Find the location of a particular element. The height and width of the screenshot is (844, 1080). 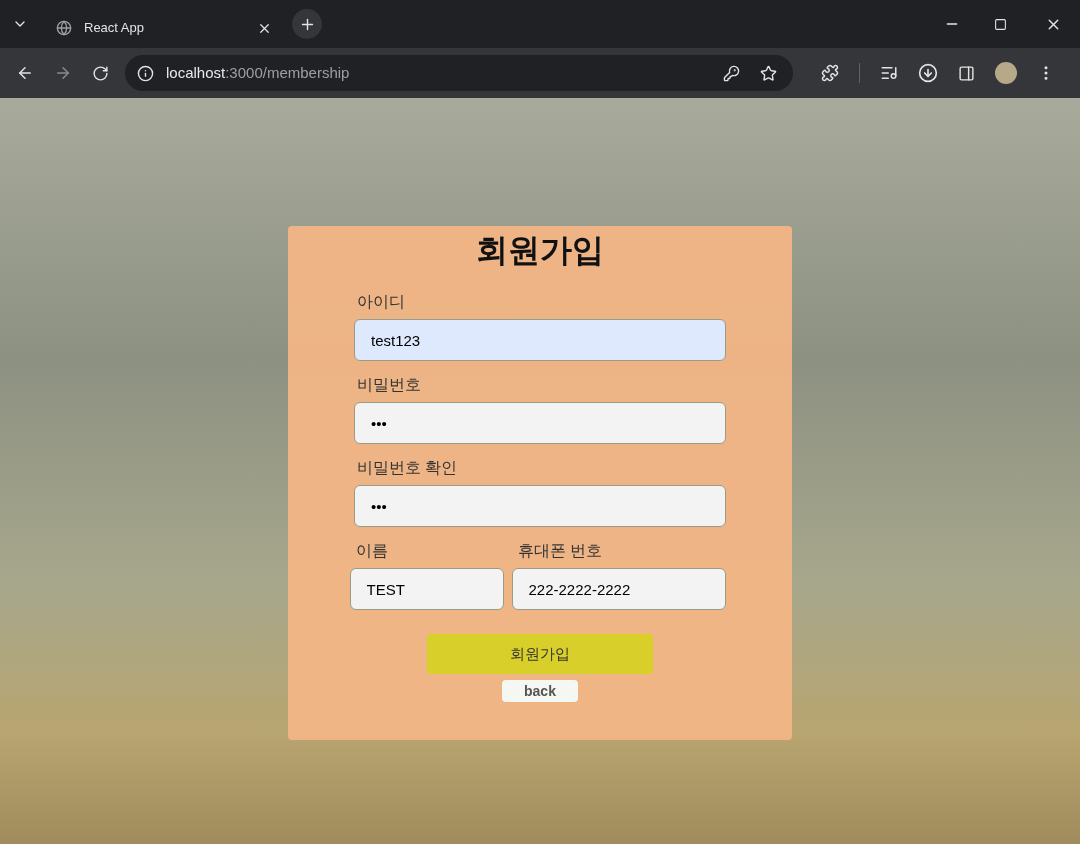

field-label: 비밀번호 확인 is located at coordinates (408, 468).